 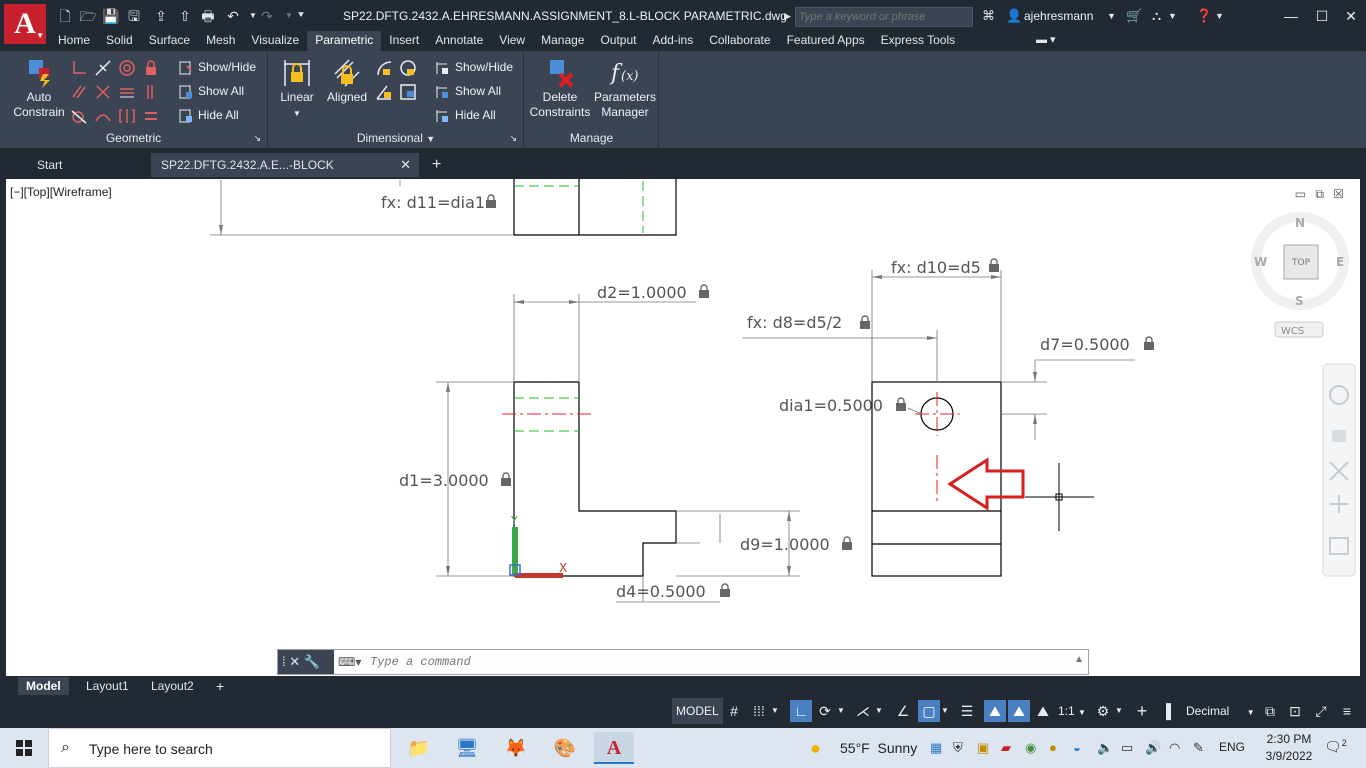 I want to click on smooth-icon, so click(x=103, y=116).